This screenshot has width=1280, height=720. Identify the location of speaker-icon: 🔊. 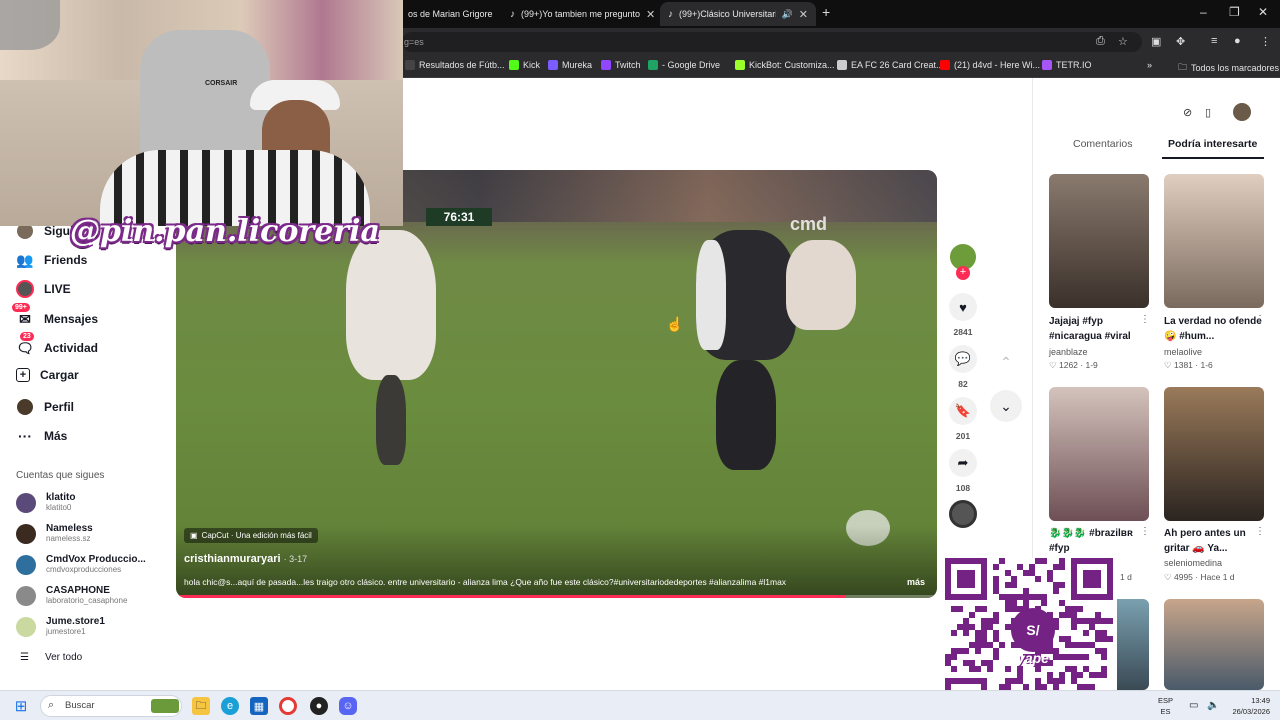
(787, 14).